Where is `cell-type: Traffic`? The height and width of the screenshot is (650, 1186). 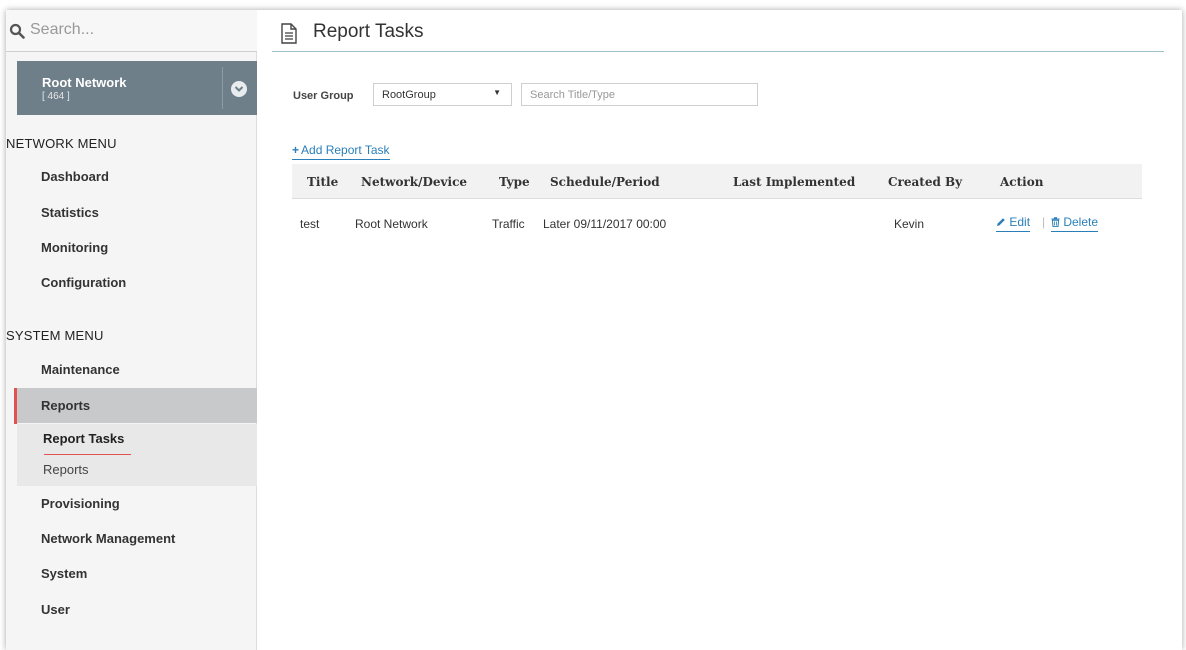 cell-type: Traffic is located at coordinates (508, 224).